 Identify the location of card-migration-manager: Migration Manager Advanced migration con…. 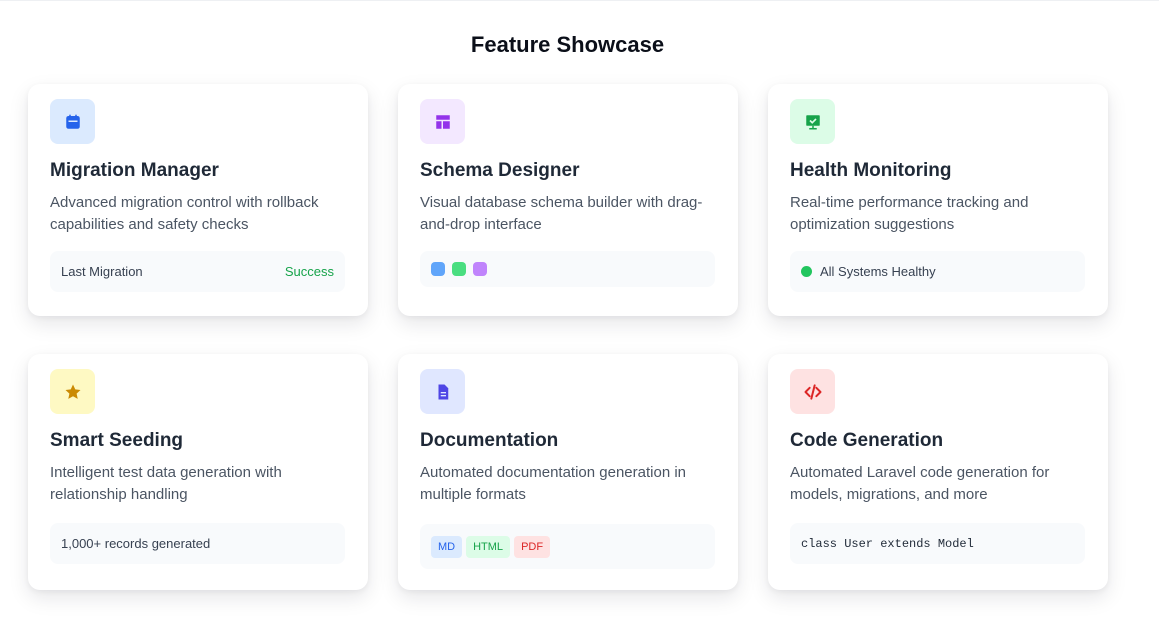
(198, 200).